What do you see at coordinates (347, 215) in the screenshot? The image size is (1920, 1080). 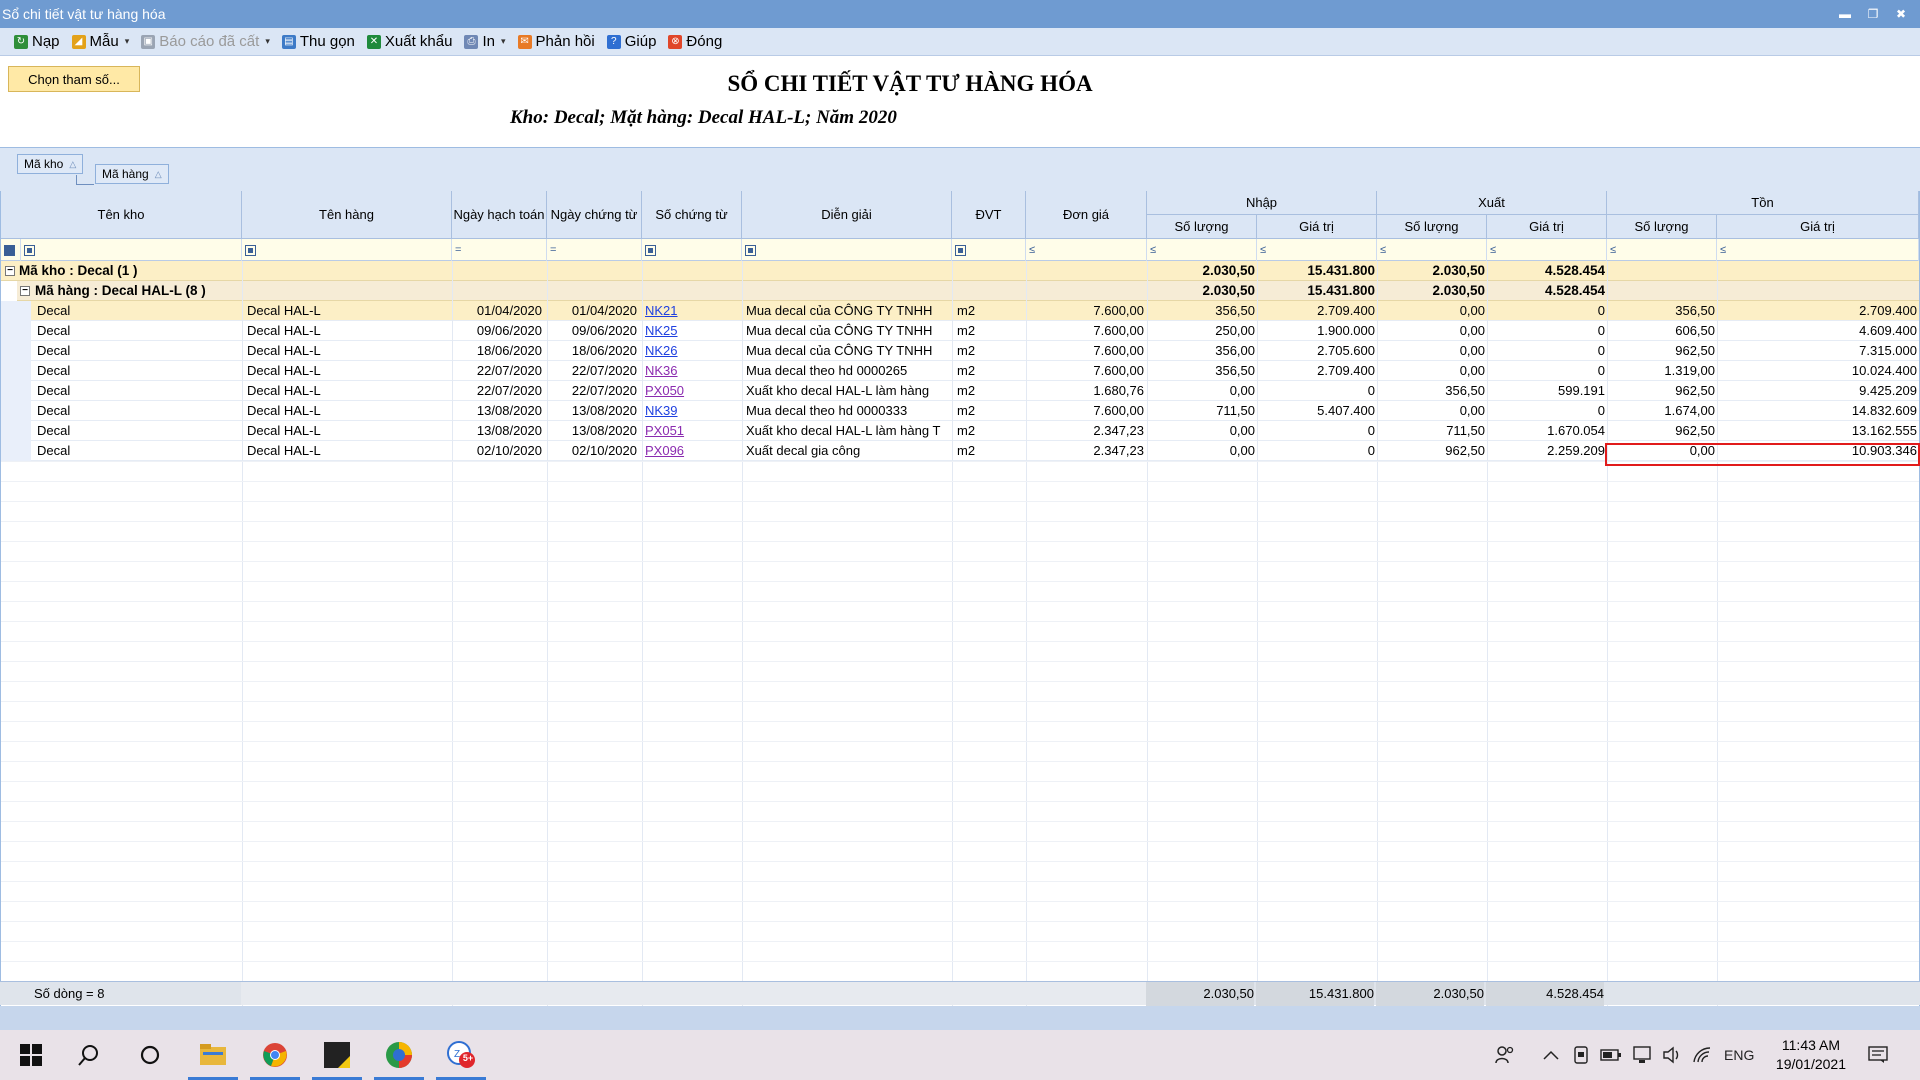 I see `header-ten-hang: Tên hàng` at bounding box center [347, 215].